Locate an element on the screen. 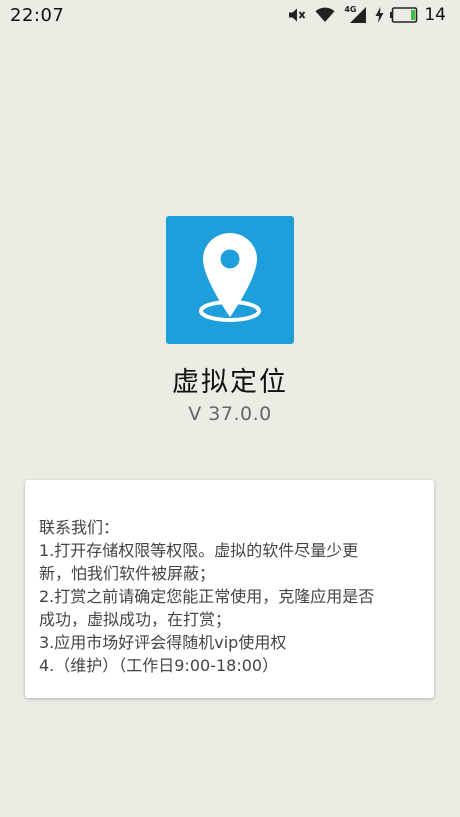 The height and width of the screenshot is (817, 460). network-type-label: 4G is located at coordinates (350, 9).